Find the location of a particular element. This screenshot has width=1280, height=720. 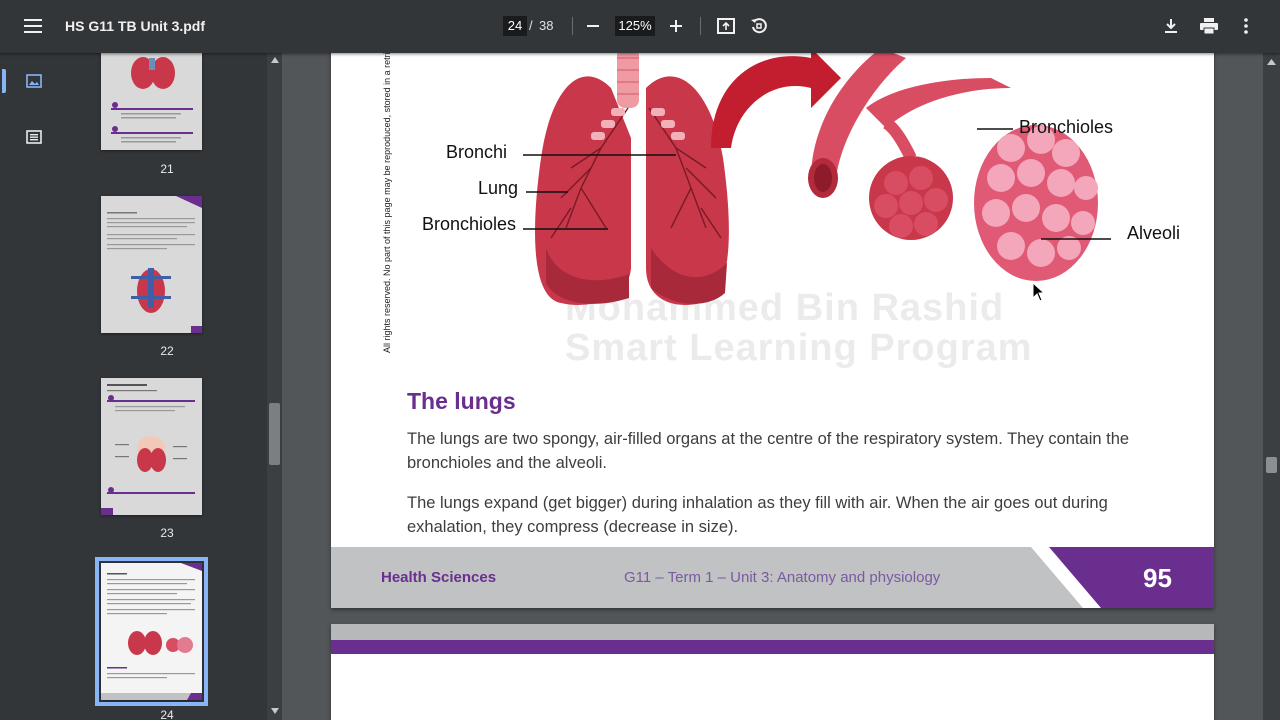

thumbnail-scroll-thumb is located at coordinates (274, 434).